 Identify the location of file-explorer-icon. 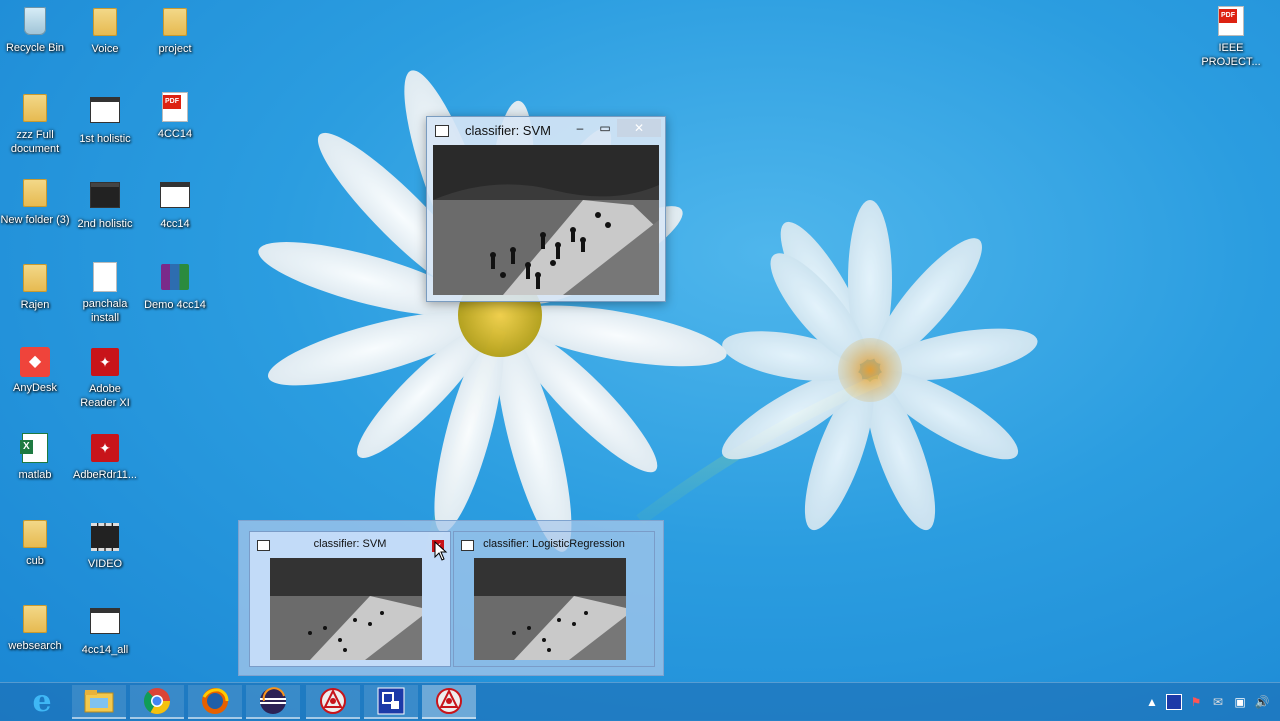
(99, 701).